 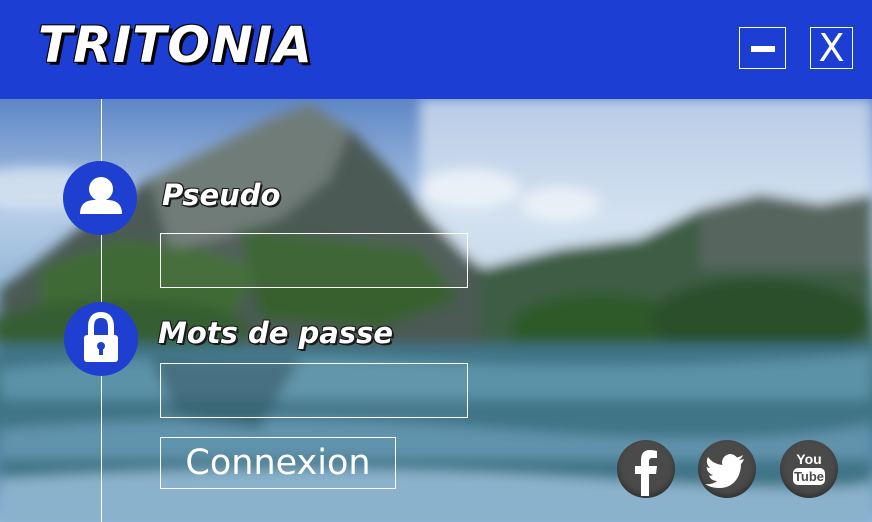 I want to click on minimize-icon, so click(x=762, y=49).